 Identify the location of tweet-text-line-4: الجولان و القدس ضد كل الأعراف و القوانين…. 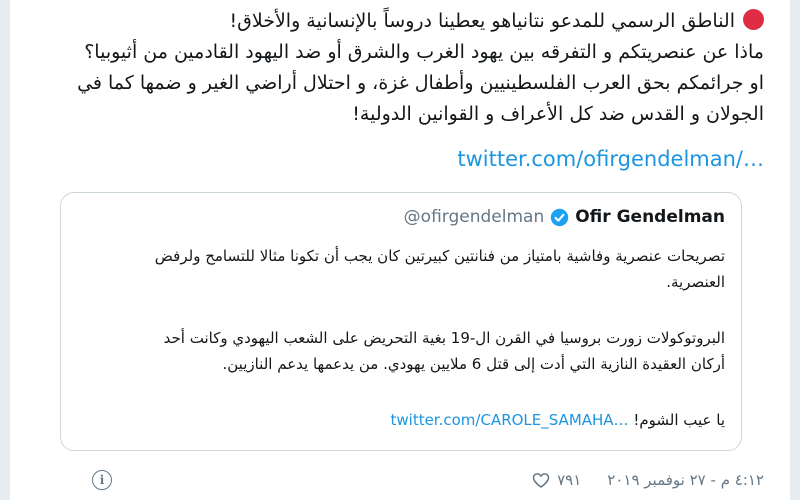
(558, 114).